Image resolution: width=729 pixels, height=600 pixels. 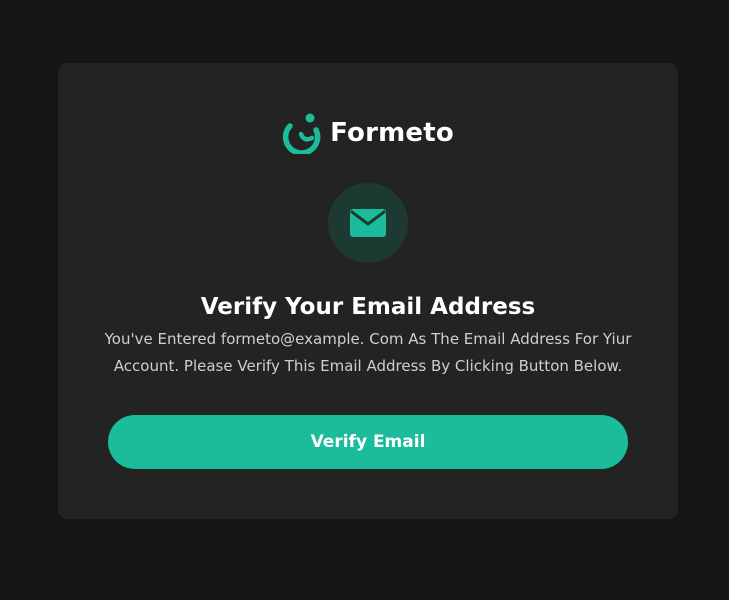 I want to click on envelope-icon, so click(x=368, y=223).